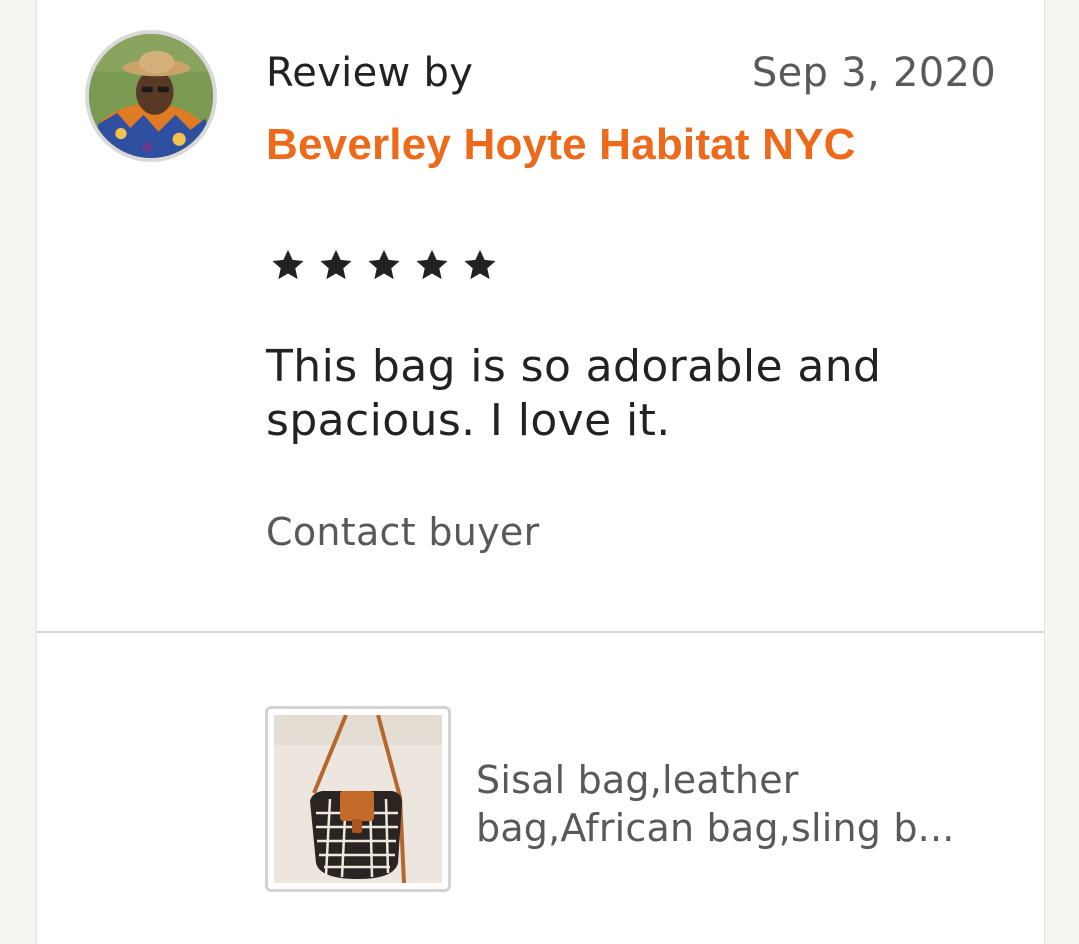  I want to click on section-divider, so click(540, 632).